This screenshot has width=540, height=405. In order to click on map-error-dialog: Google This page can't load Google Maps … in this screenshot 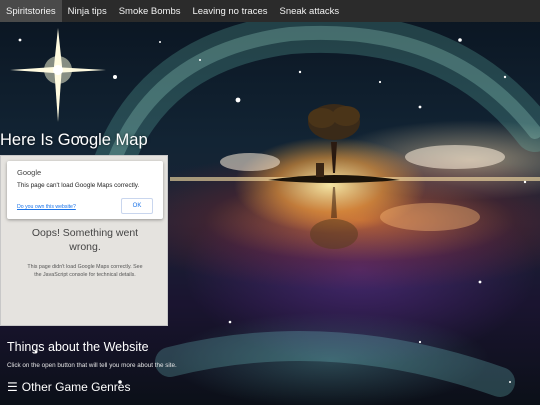, I will do `click(85, 190)`.